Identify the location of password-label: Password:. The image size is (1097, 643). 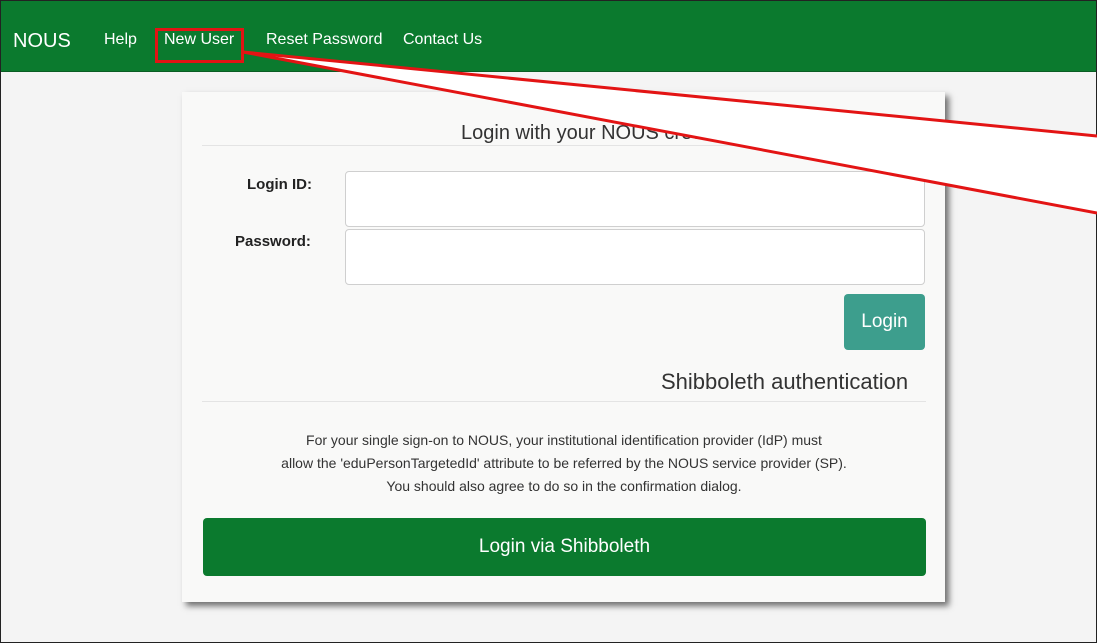
(273, 241).